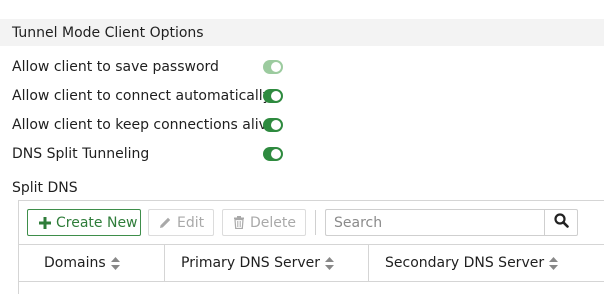 The height and width of the screenshot is (294, 604). I want to click on search-input, so click(435, 222).